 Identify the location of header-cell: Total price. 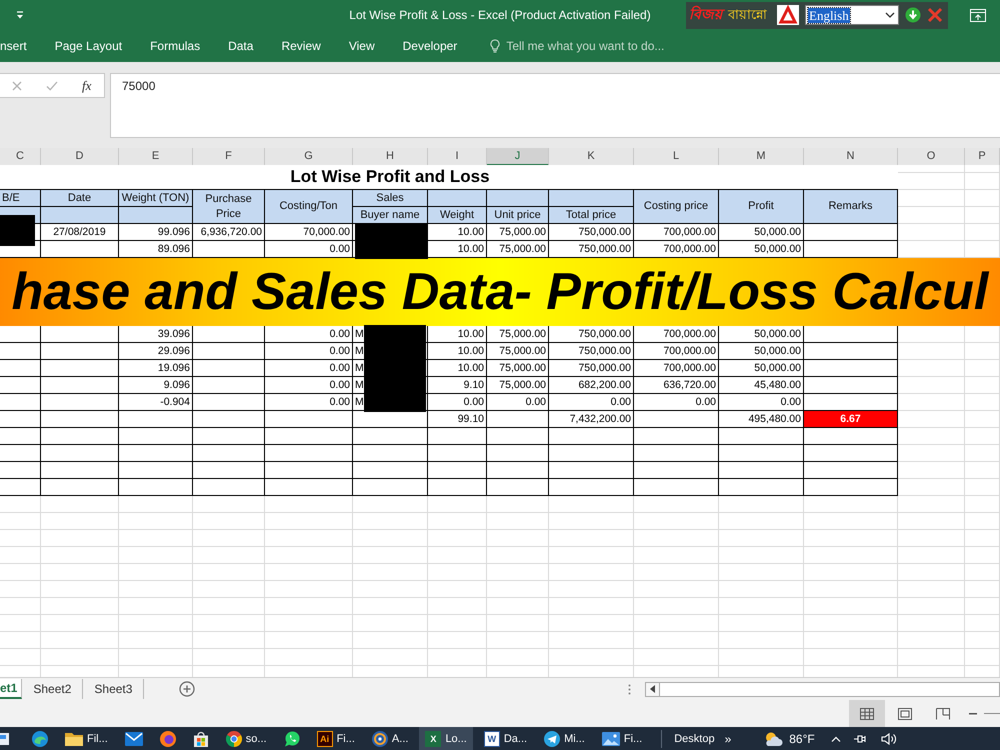
(591, 215).